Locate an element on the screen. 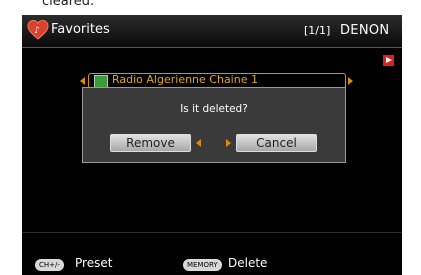 The width and height of the screenshot is (421, 275). arrow-right-icon is located at coordinates (350, 81).